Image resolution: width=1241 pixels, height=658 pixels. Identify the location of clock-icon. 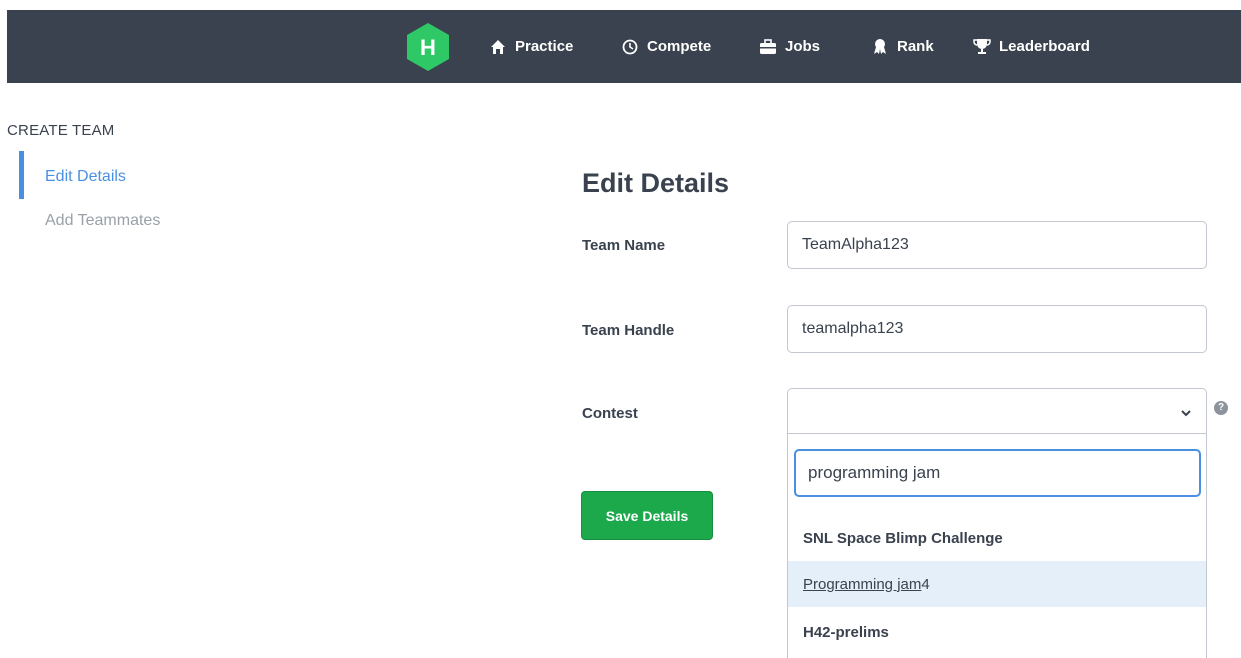
(630, 47).